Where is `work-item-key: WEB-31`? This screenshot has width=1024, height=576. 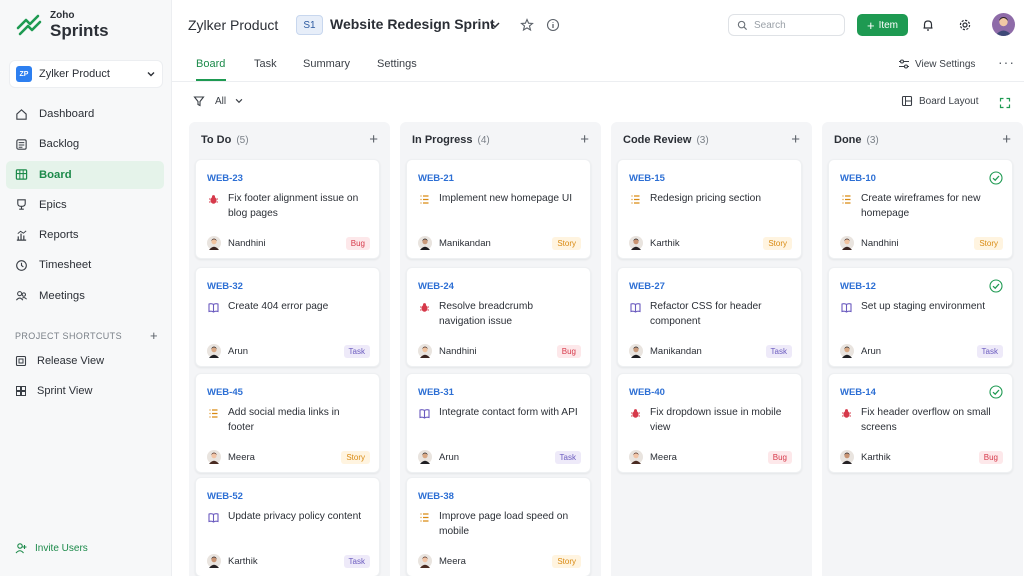
work-item-key: WEB-31 is located at coordinates (436, 392).